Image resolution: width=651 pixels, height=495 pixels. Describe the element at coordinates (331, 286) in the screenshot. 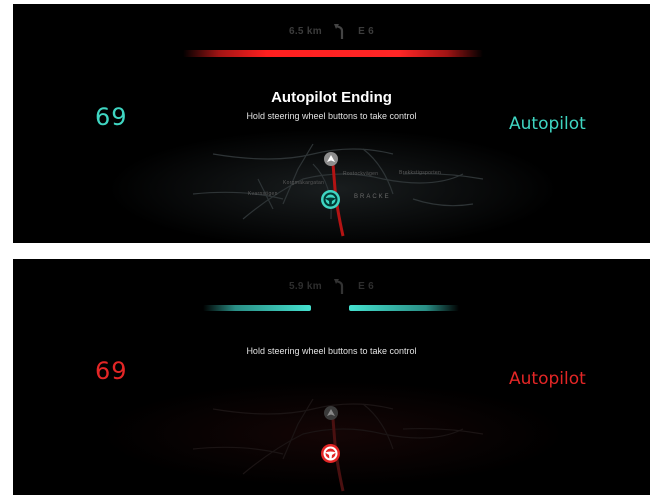

I see `turn-instruction: 5.9 km E 6` at that location.